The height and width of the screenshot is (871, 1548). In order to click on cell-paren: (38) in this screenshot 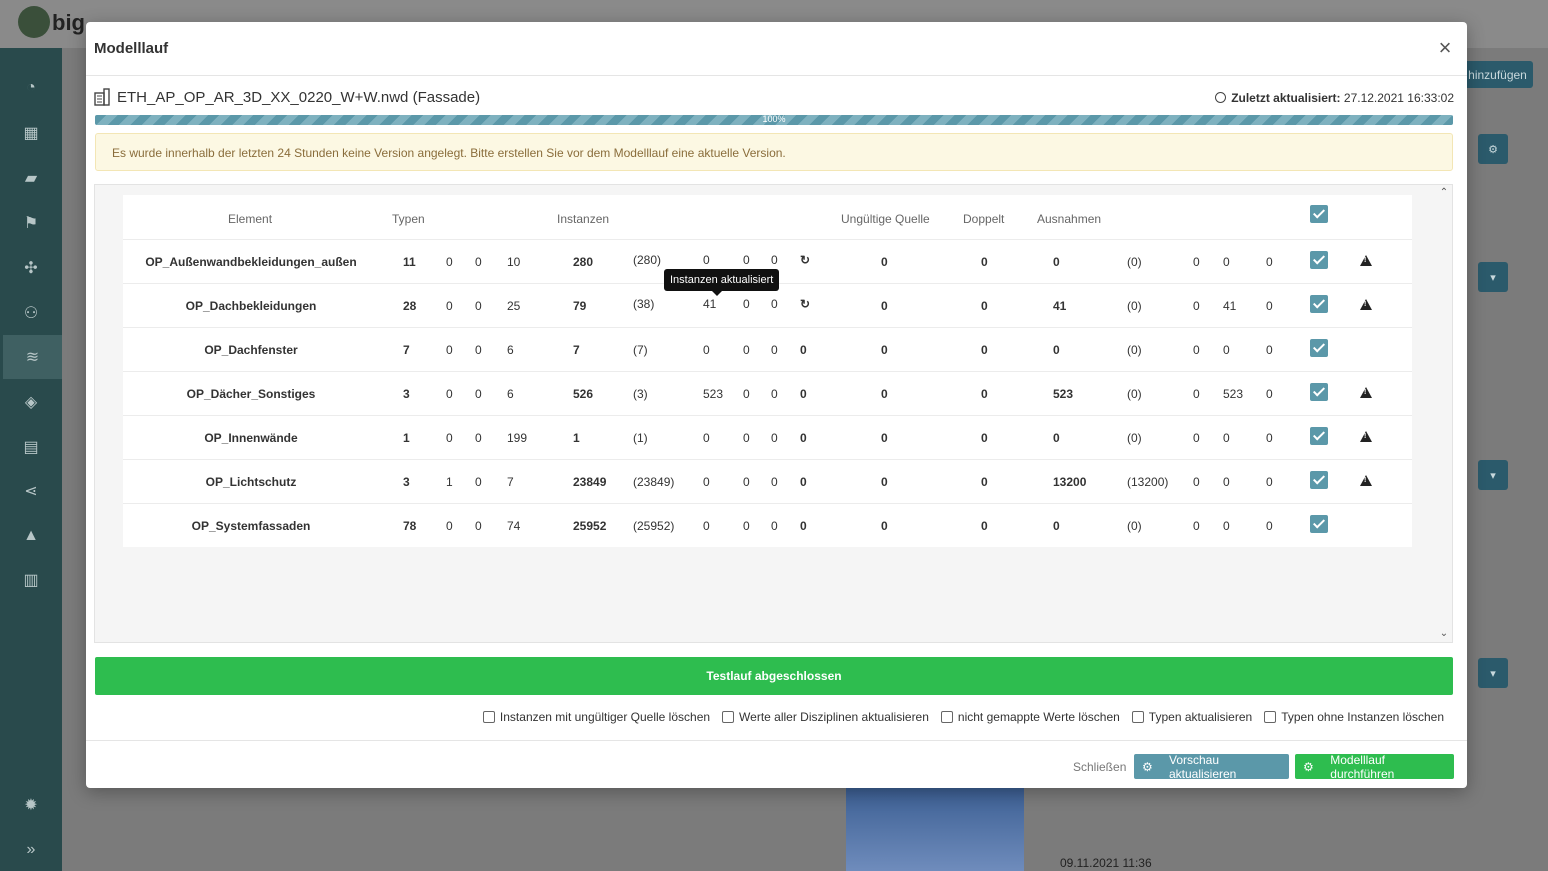, I will do `click(644, 304)`.